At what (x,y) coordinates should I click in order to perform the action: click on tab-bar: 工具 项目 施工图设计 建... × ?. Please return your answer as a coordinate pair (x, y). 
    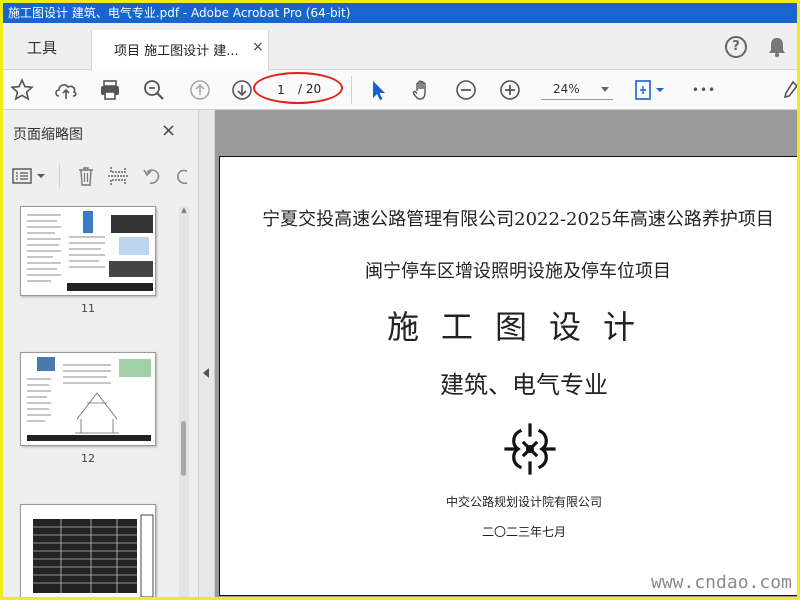
    Looking at the image, I should click on (400, 47).